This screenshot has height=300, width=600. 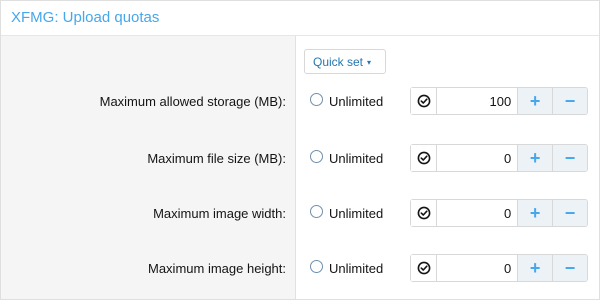 I want to click on quick-set-button: Quick set ▾, so click(x=345, y=61).